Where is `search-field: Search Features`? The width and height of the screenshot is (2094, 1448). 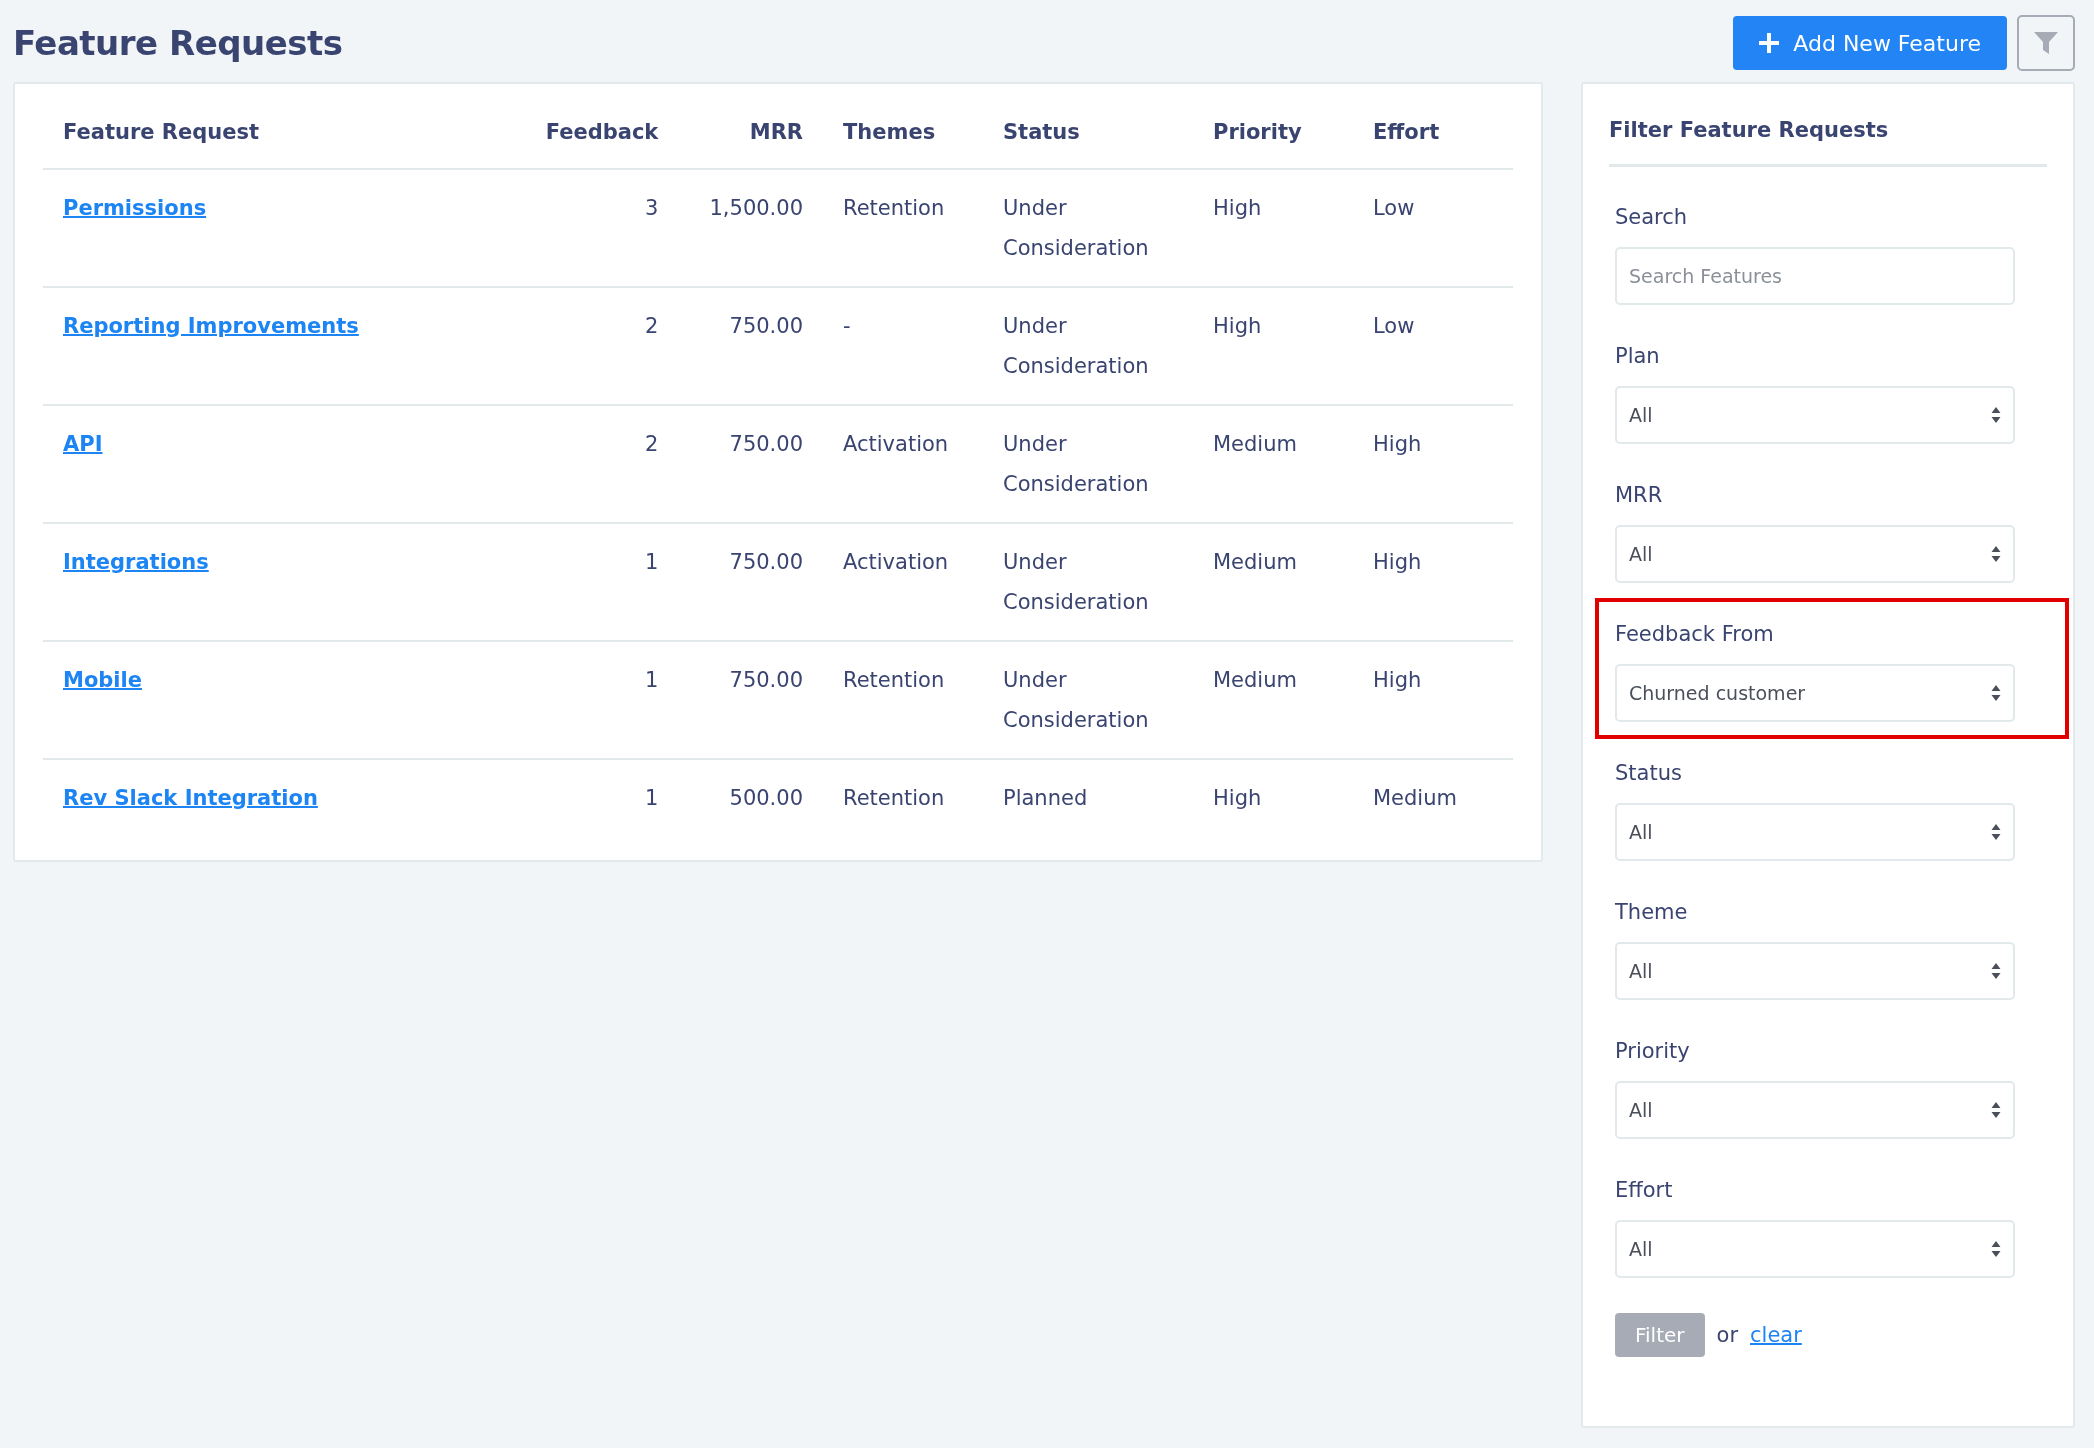 search-field: Search Features is located at coordinates (1815, 276).